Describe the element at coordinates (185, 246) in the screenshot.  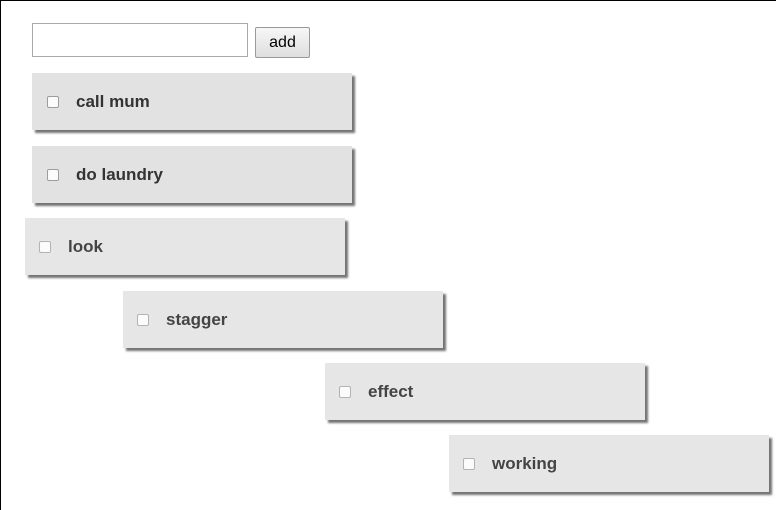
I see `todo-item: look` at that location.